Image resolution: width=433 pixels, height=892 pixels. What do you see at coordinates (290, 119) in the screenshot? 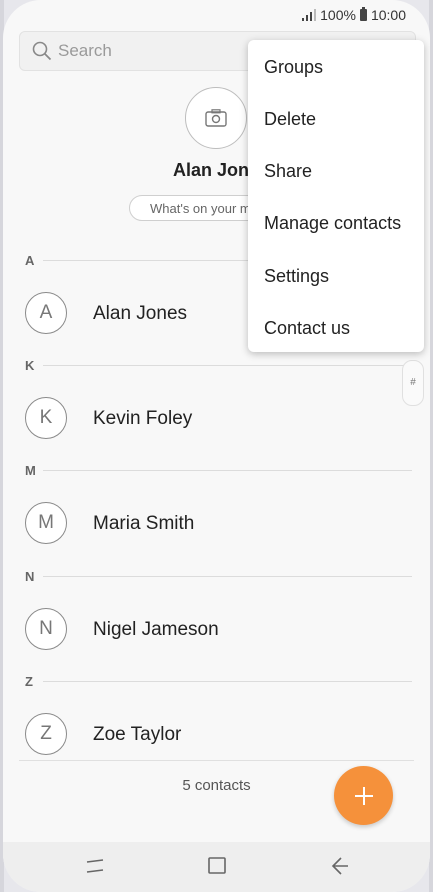
I see `menu-item-delete: Delete` at bounding box center [290, 119].